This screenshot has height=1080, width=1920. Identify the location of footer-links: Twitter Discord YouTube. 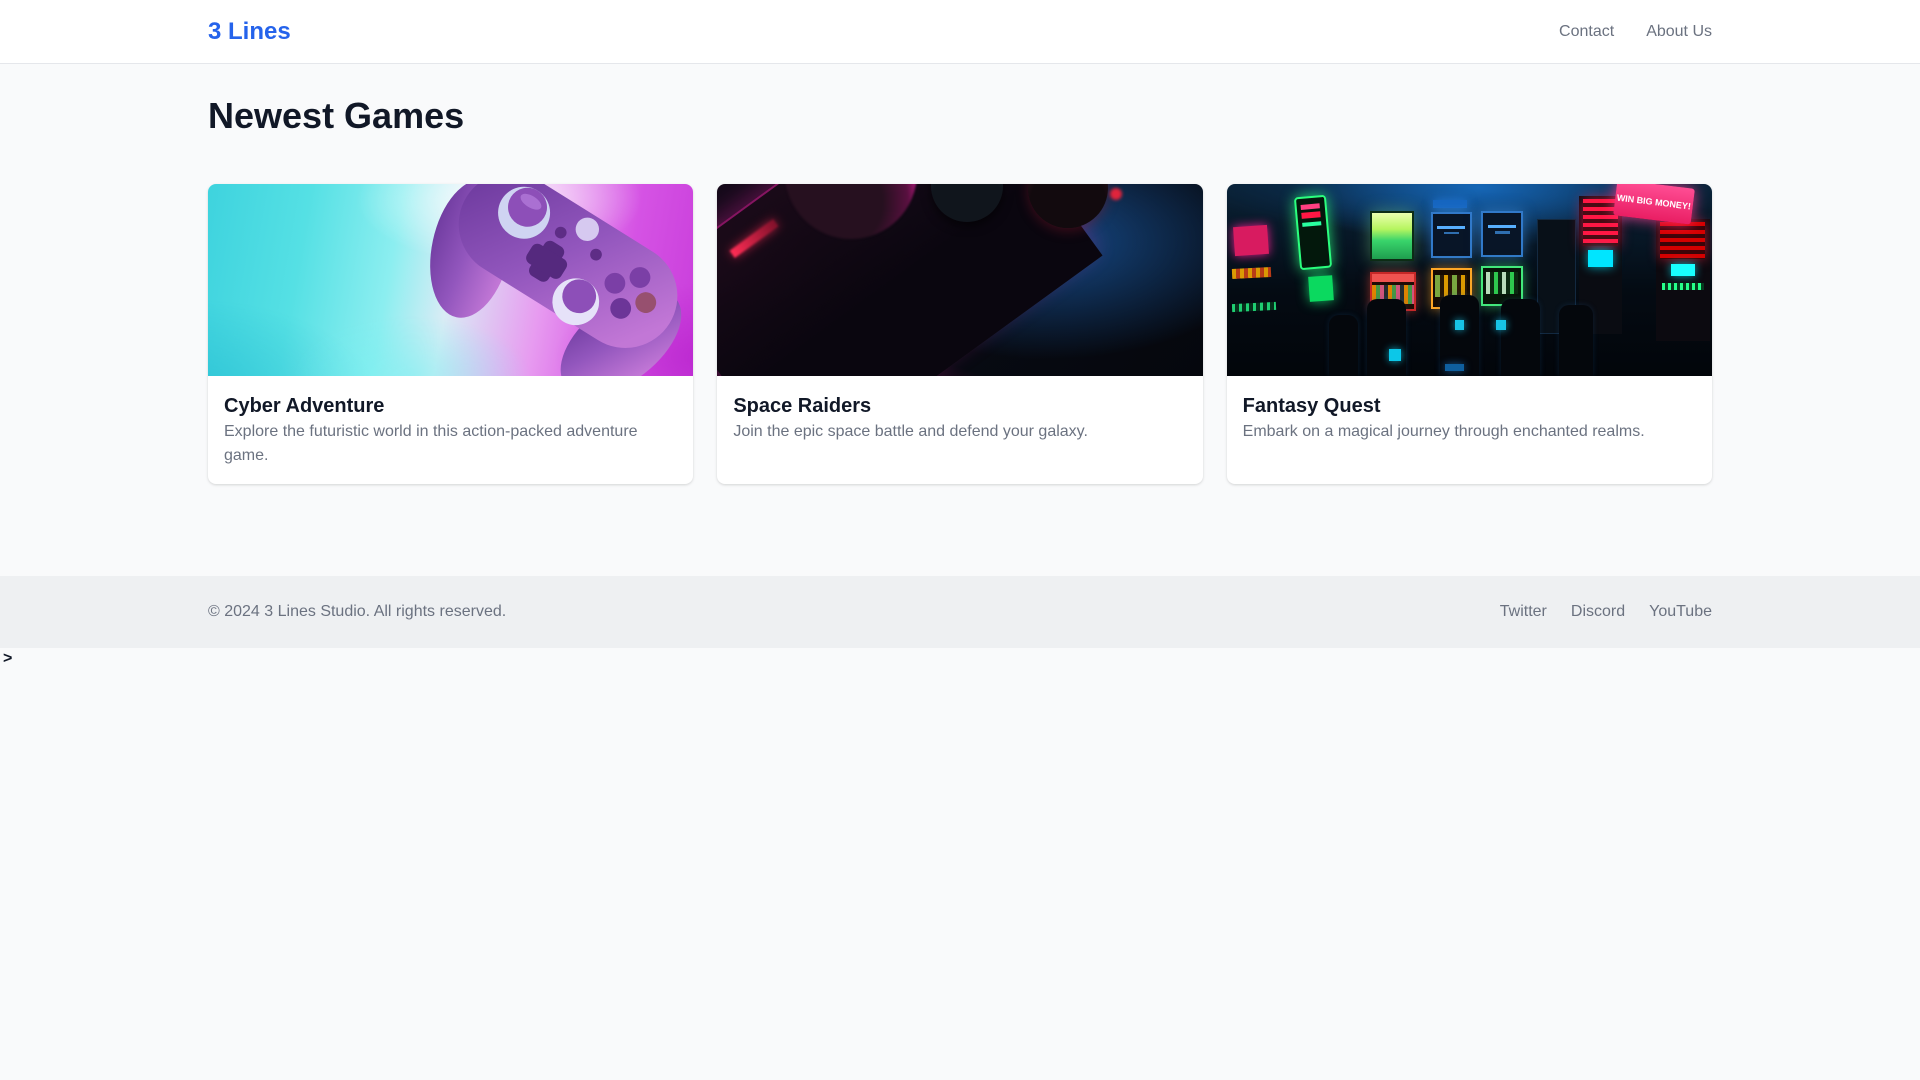
(1606, 612).